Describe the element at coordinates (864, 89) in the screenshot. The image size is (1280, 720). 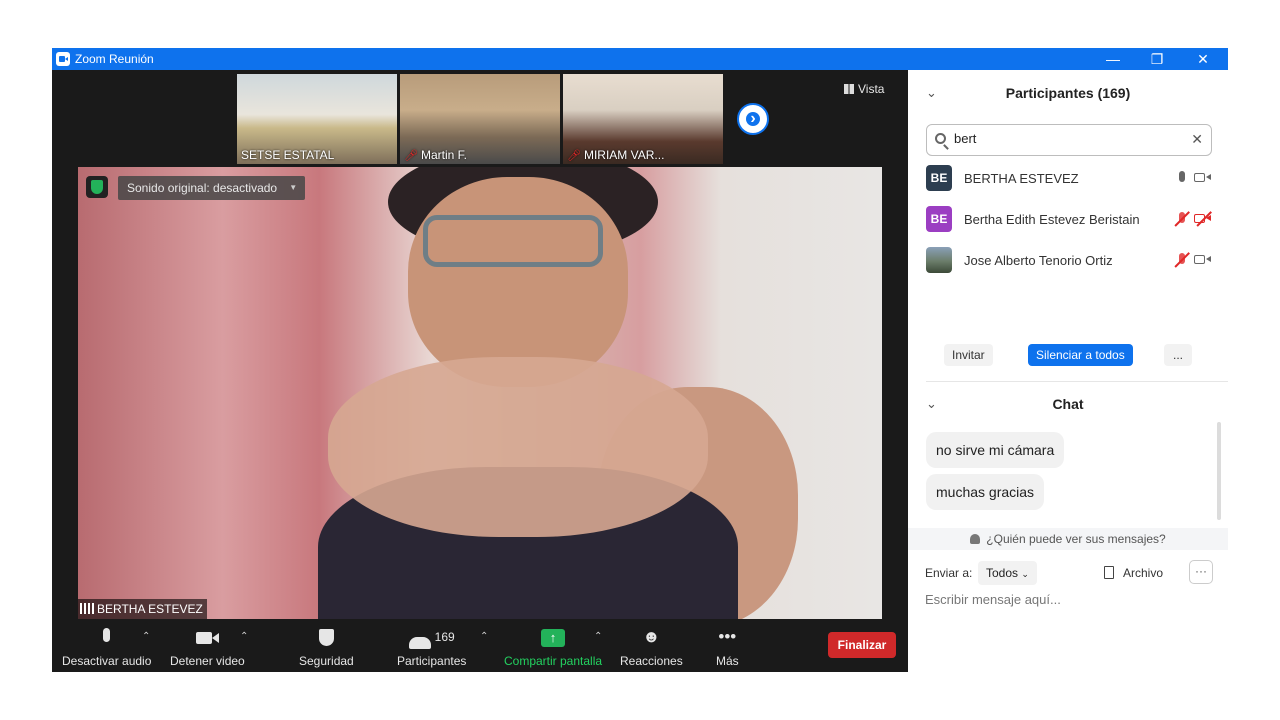
I see `view-button: Vista` at that location.